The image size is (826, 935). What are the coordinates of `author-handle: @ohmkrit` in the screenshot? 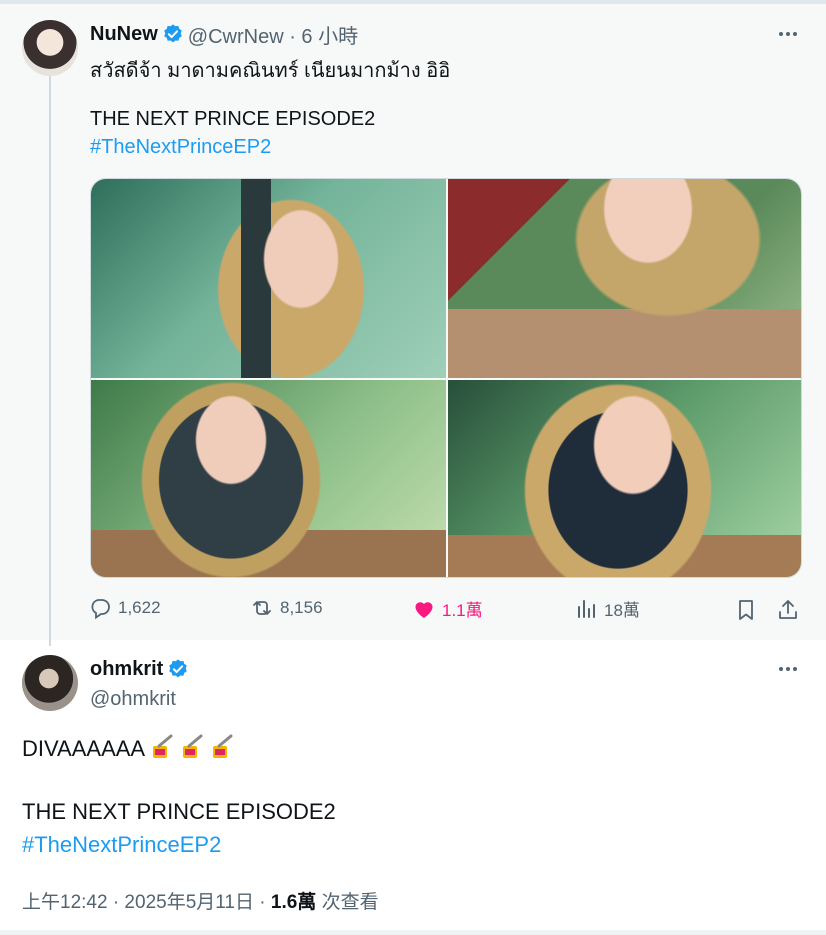 It's located at (139, 699).